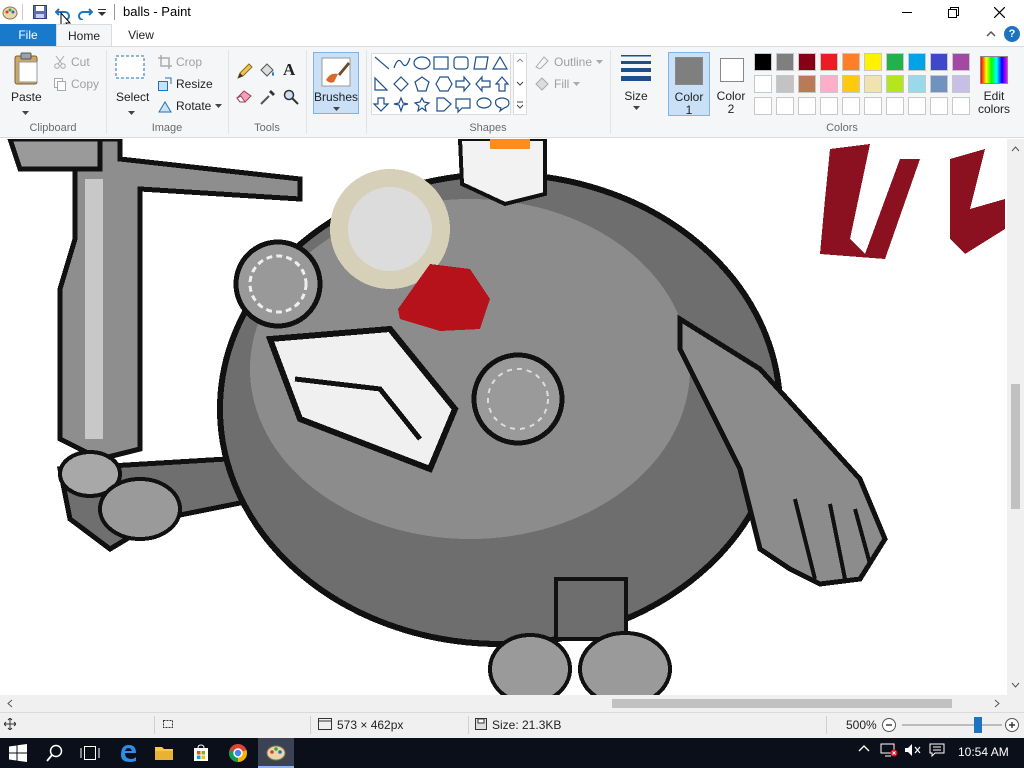 This screenshot has height=768, width=1024. I want to click on resize-button: Resize, so click(185, 84).